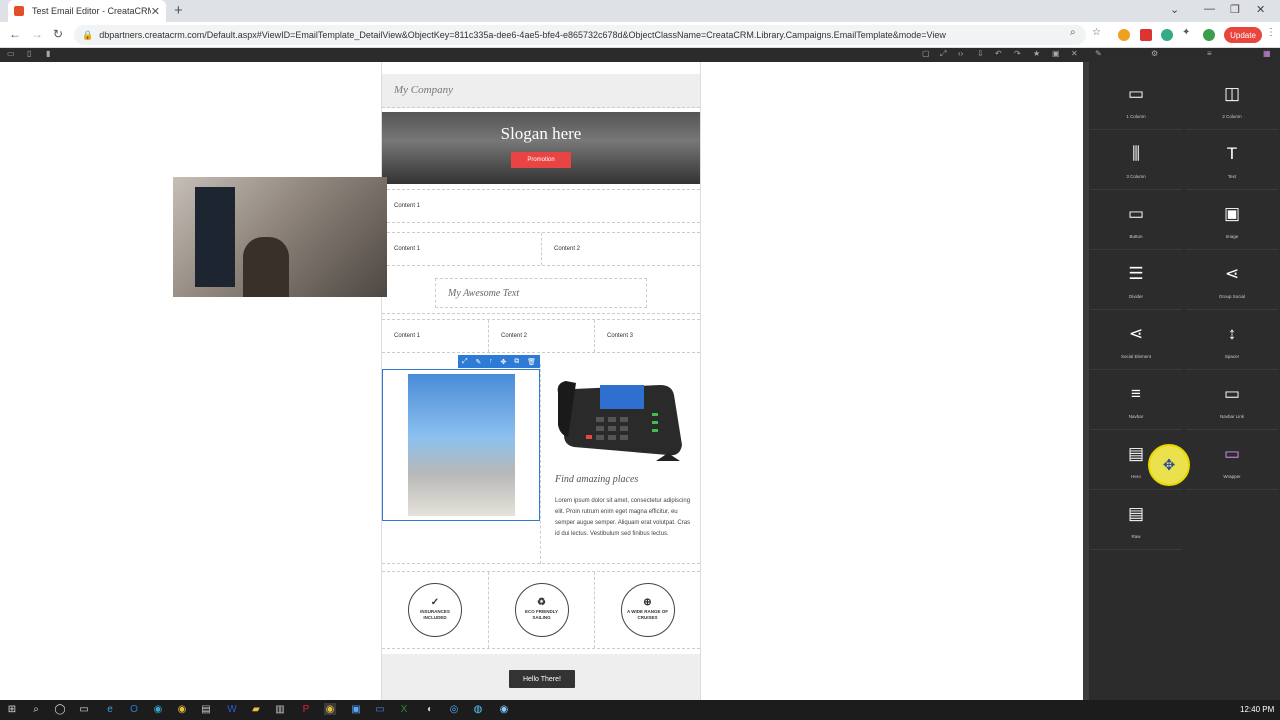 The width and height of the screenshot is (1280, 720). Describe the element at coordinates (1017, 53) in the screenshot. I see `redo-icon: ↷` at that location.